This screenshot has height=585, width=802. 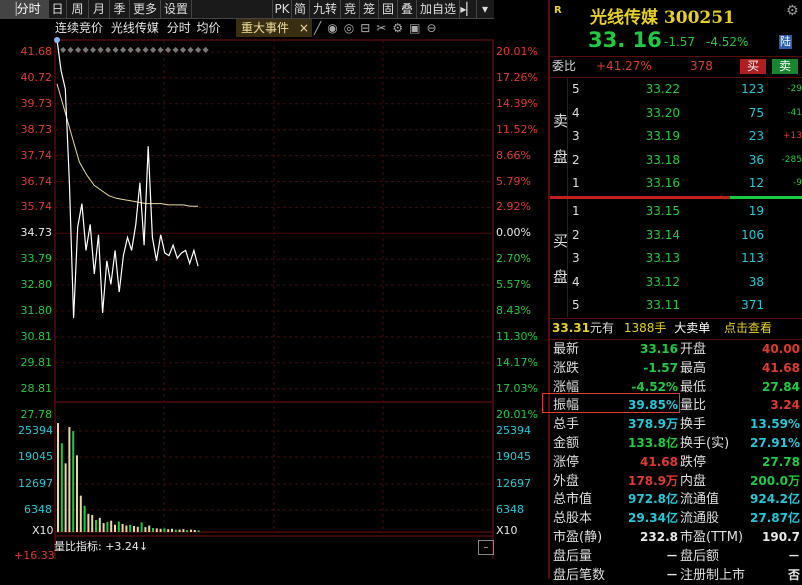 What do you see at coordinates (566, 462) in the screenshot?
I see `stat-label: 涨停` at bounding box center [566, 462].